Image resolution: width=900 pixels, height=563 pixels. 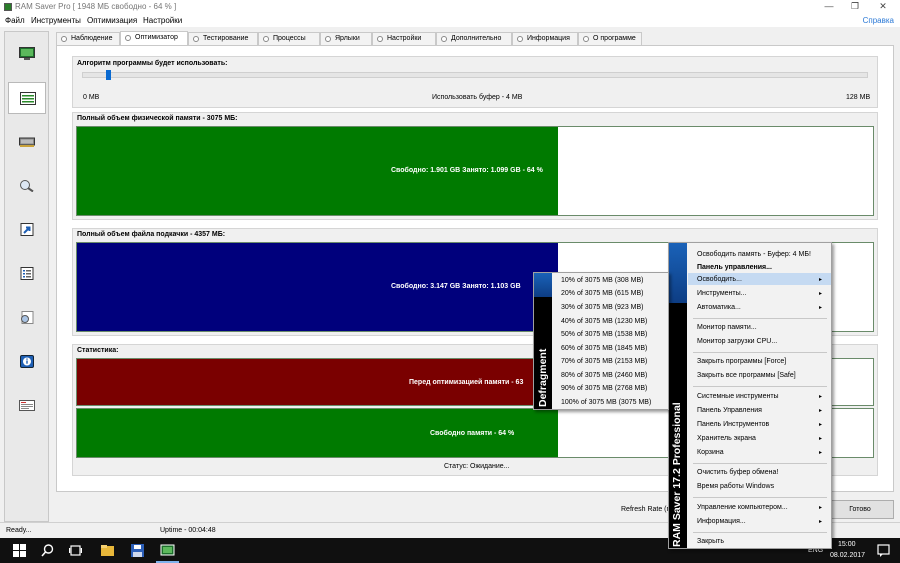 What do you see at coordinates (289, 38) in the screenshot?
I see `tab-processes: Процессы` at bounding box center [289, 38].